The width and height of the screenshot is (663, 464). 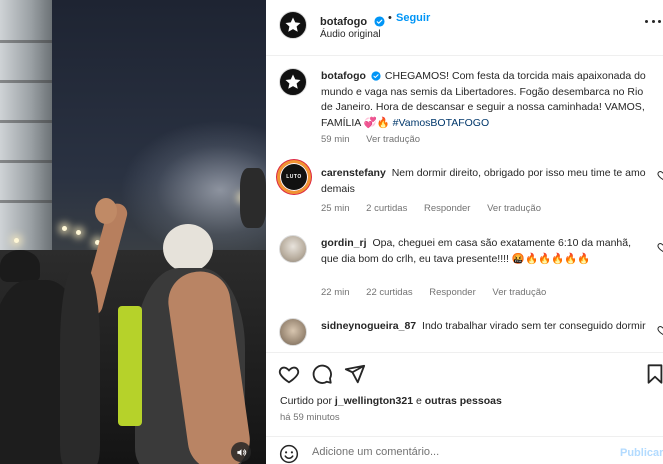 I want to click on comment-likes: 2 curtidas, so click(x=386, y=208).